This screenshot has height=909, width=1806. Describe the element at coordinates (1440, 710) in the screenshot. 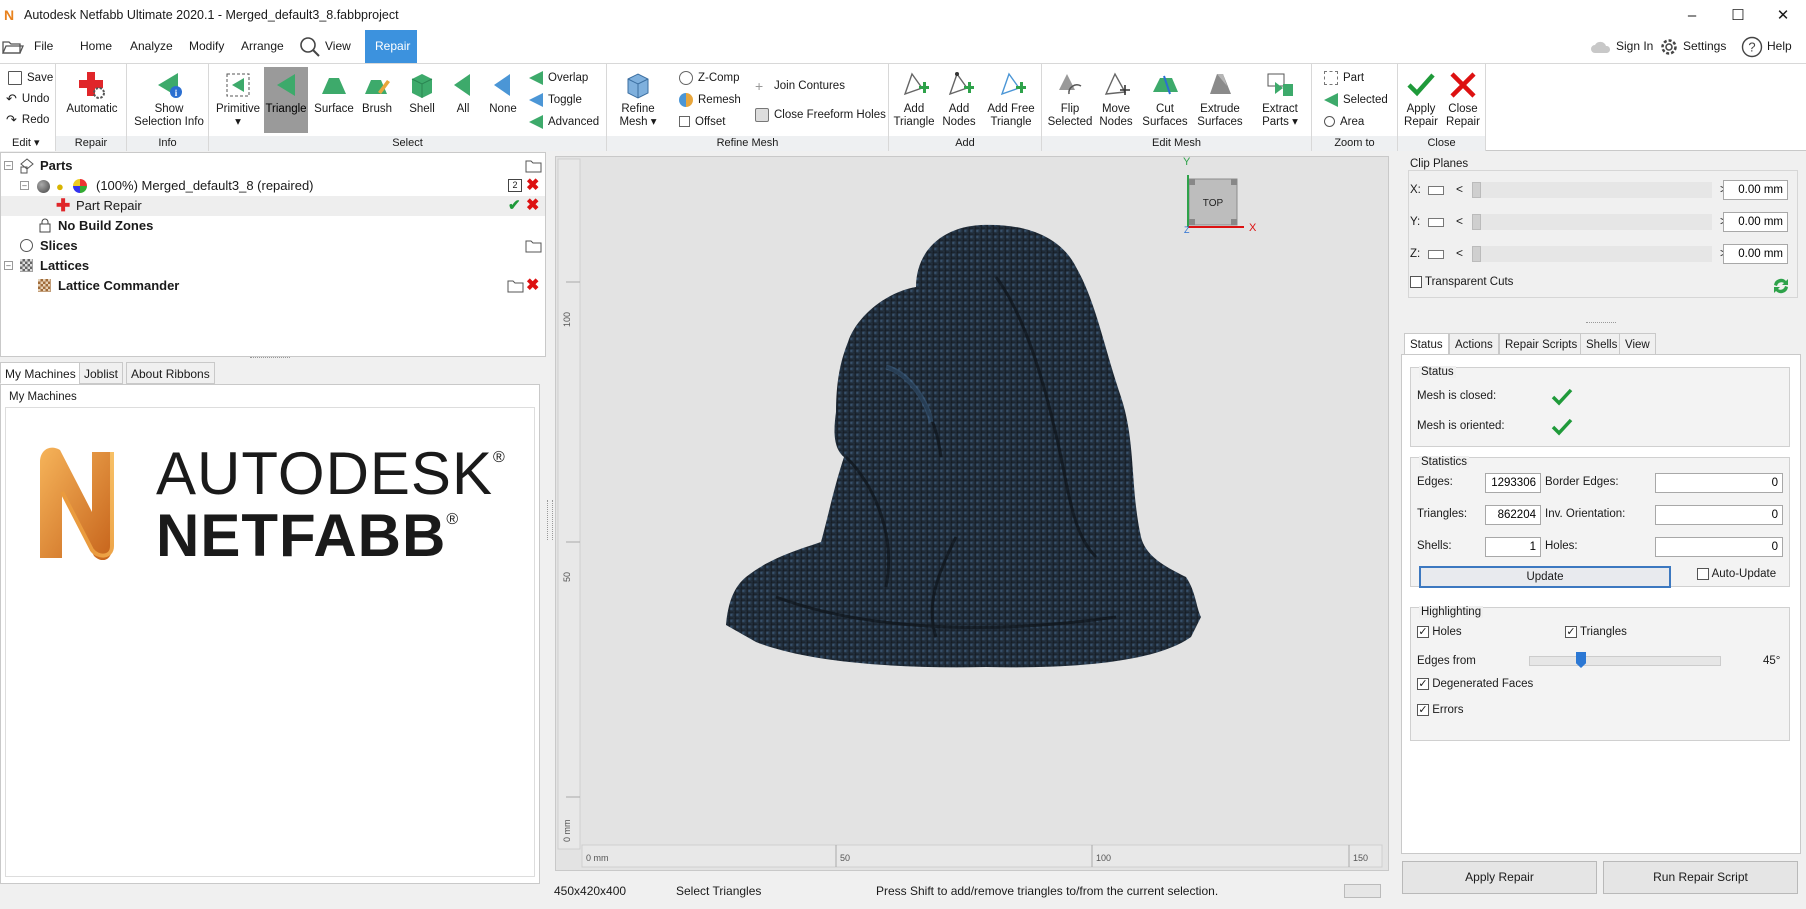

I see `errors-checkbox: ✓ Errors` at that location.